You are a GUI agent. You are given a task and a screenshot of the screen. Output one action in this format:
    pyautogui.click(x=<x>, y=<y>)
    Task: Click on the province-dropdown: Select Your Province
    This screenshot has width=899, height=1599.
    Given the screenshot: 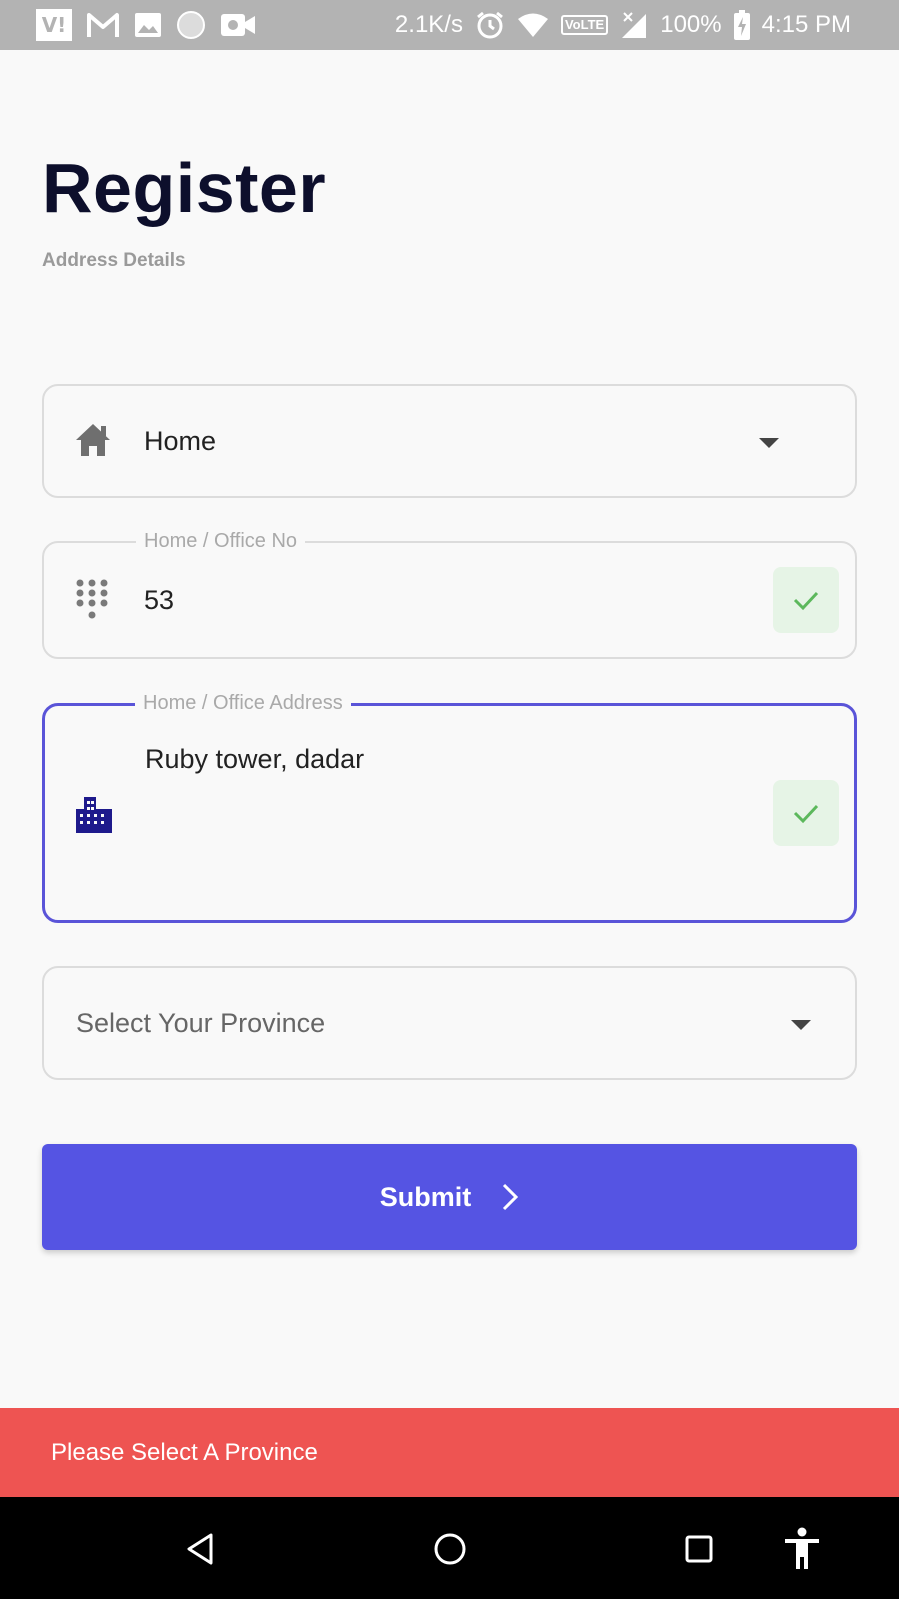 What is the action you would take?
    pyautogui.click(x=449, y=1023)
    